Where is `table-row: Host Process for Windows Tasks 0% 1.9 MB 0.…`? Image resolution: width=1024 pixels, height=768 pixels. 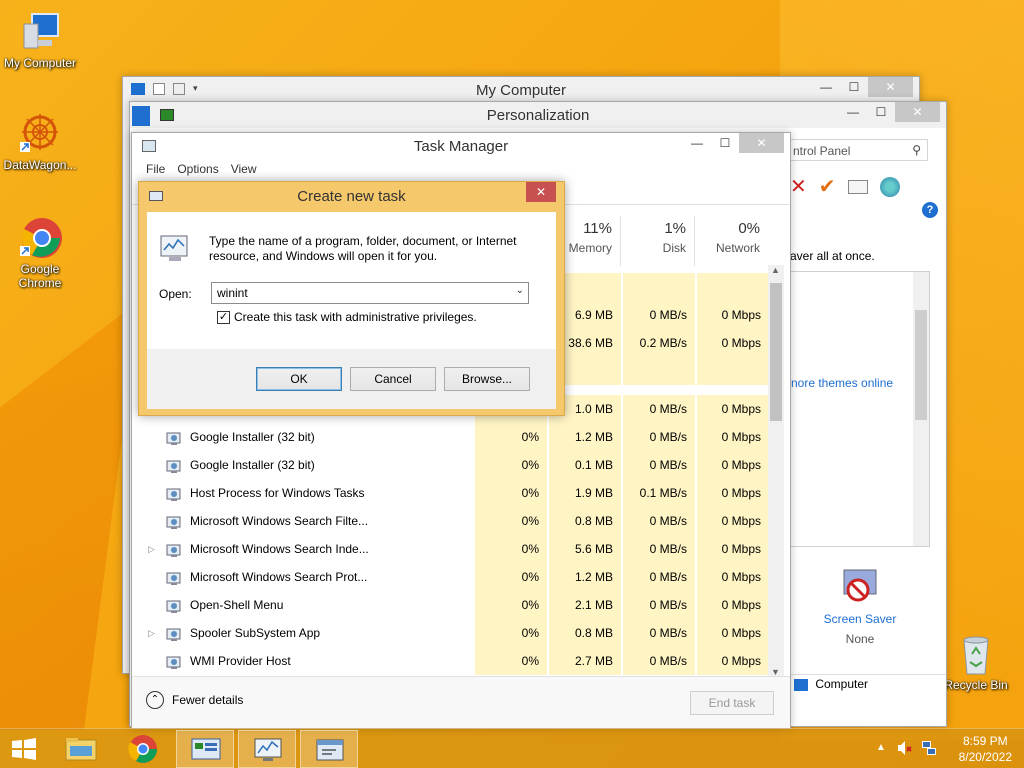 table-row: Host Process for Windows Tasks 0% 1.9 MB 0.… is located at coordinates (454, 493).